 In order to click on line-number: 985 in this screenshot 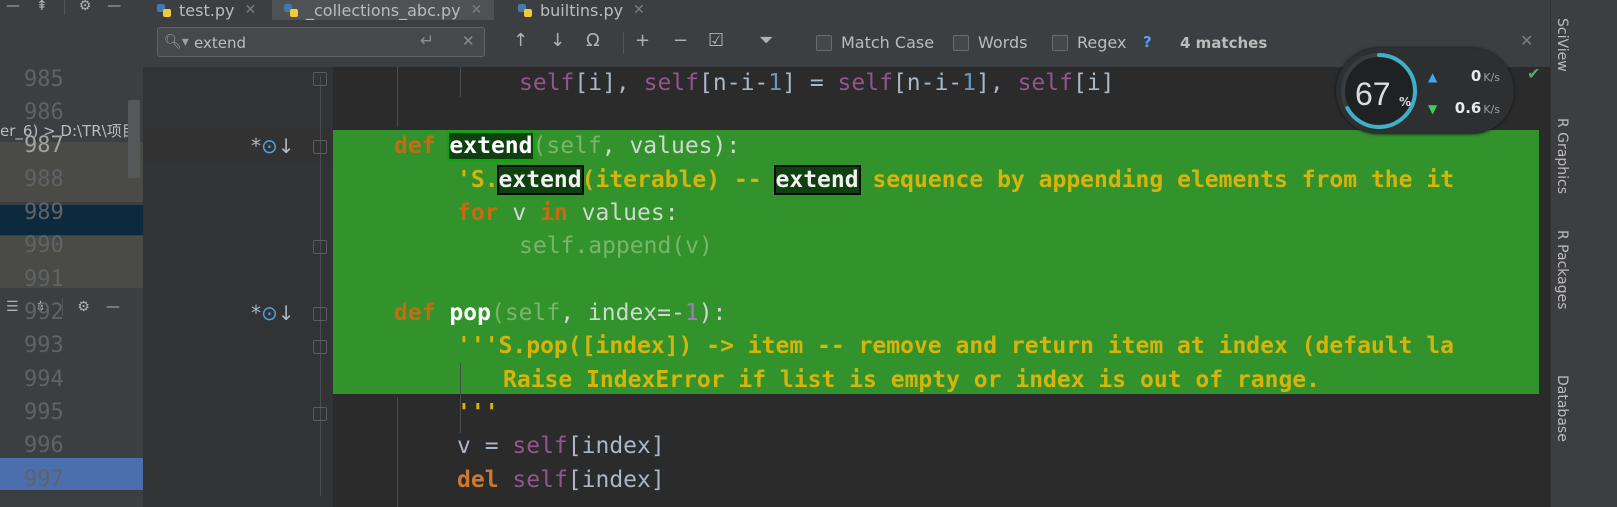, I will do `click(44, 79)`.